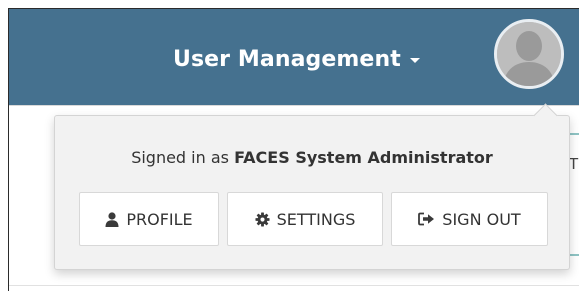  Describe the element at coordinates (316, 219) in the screenshot. I see `settings-button-label: SETTINGS` at that location.